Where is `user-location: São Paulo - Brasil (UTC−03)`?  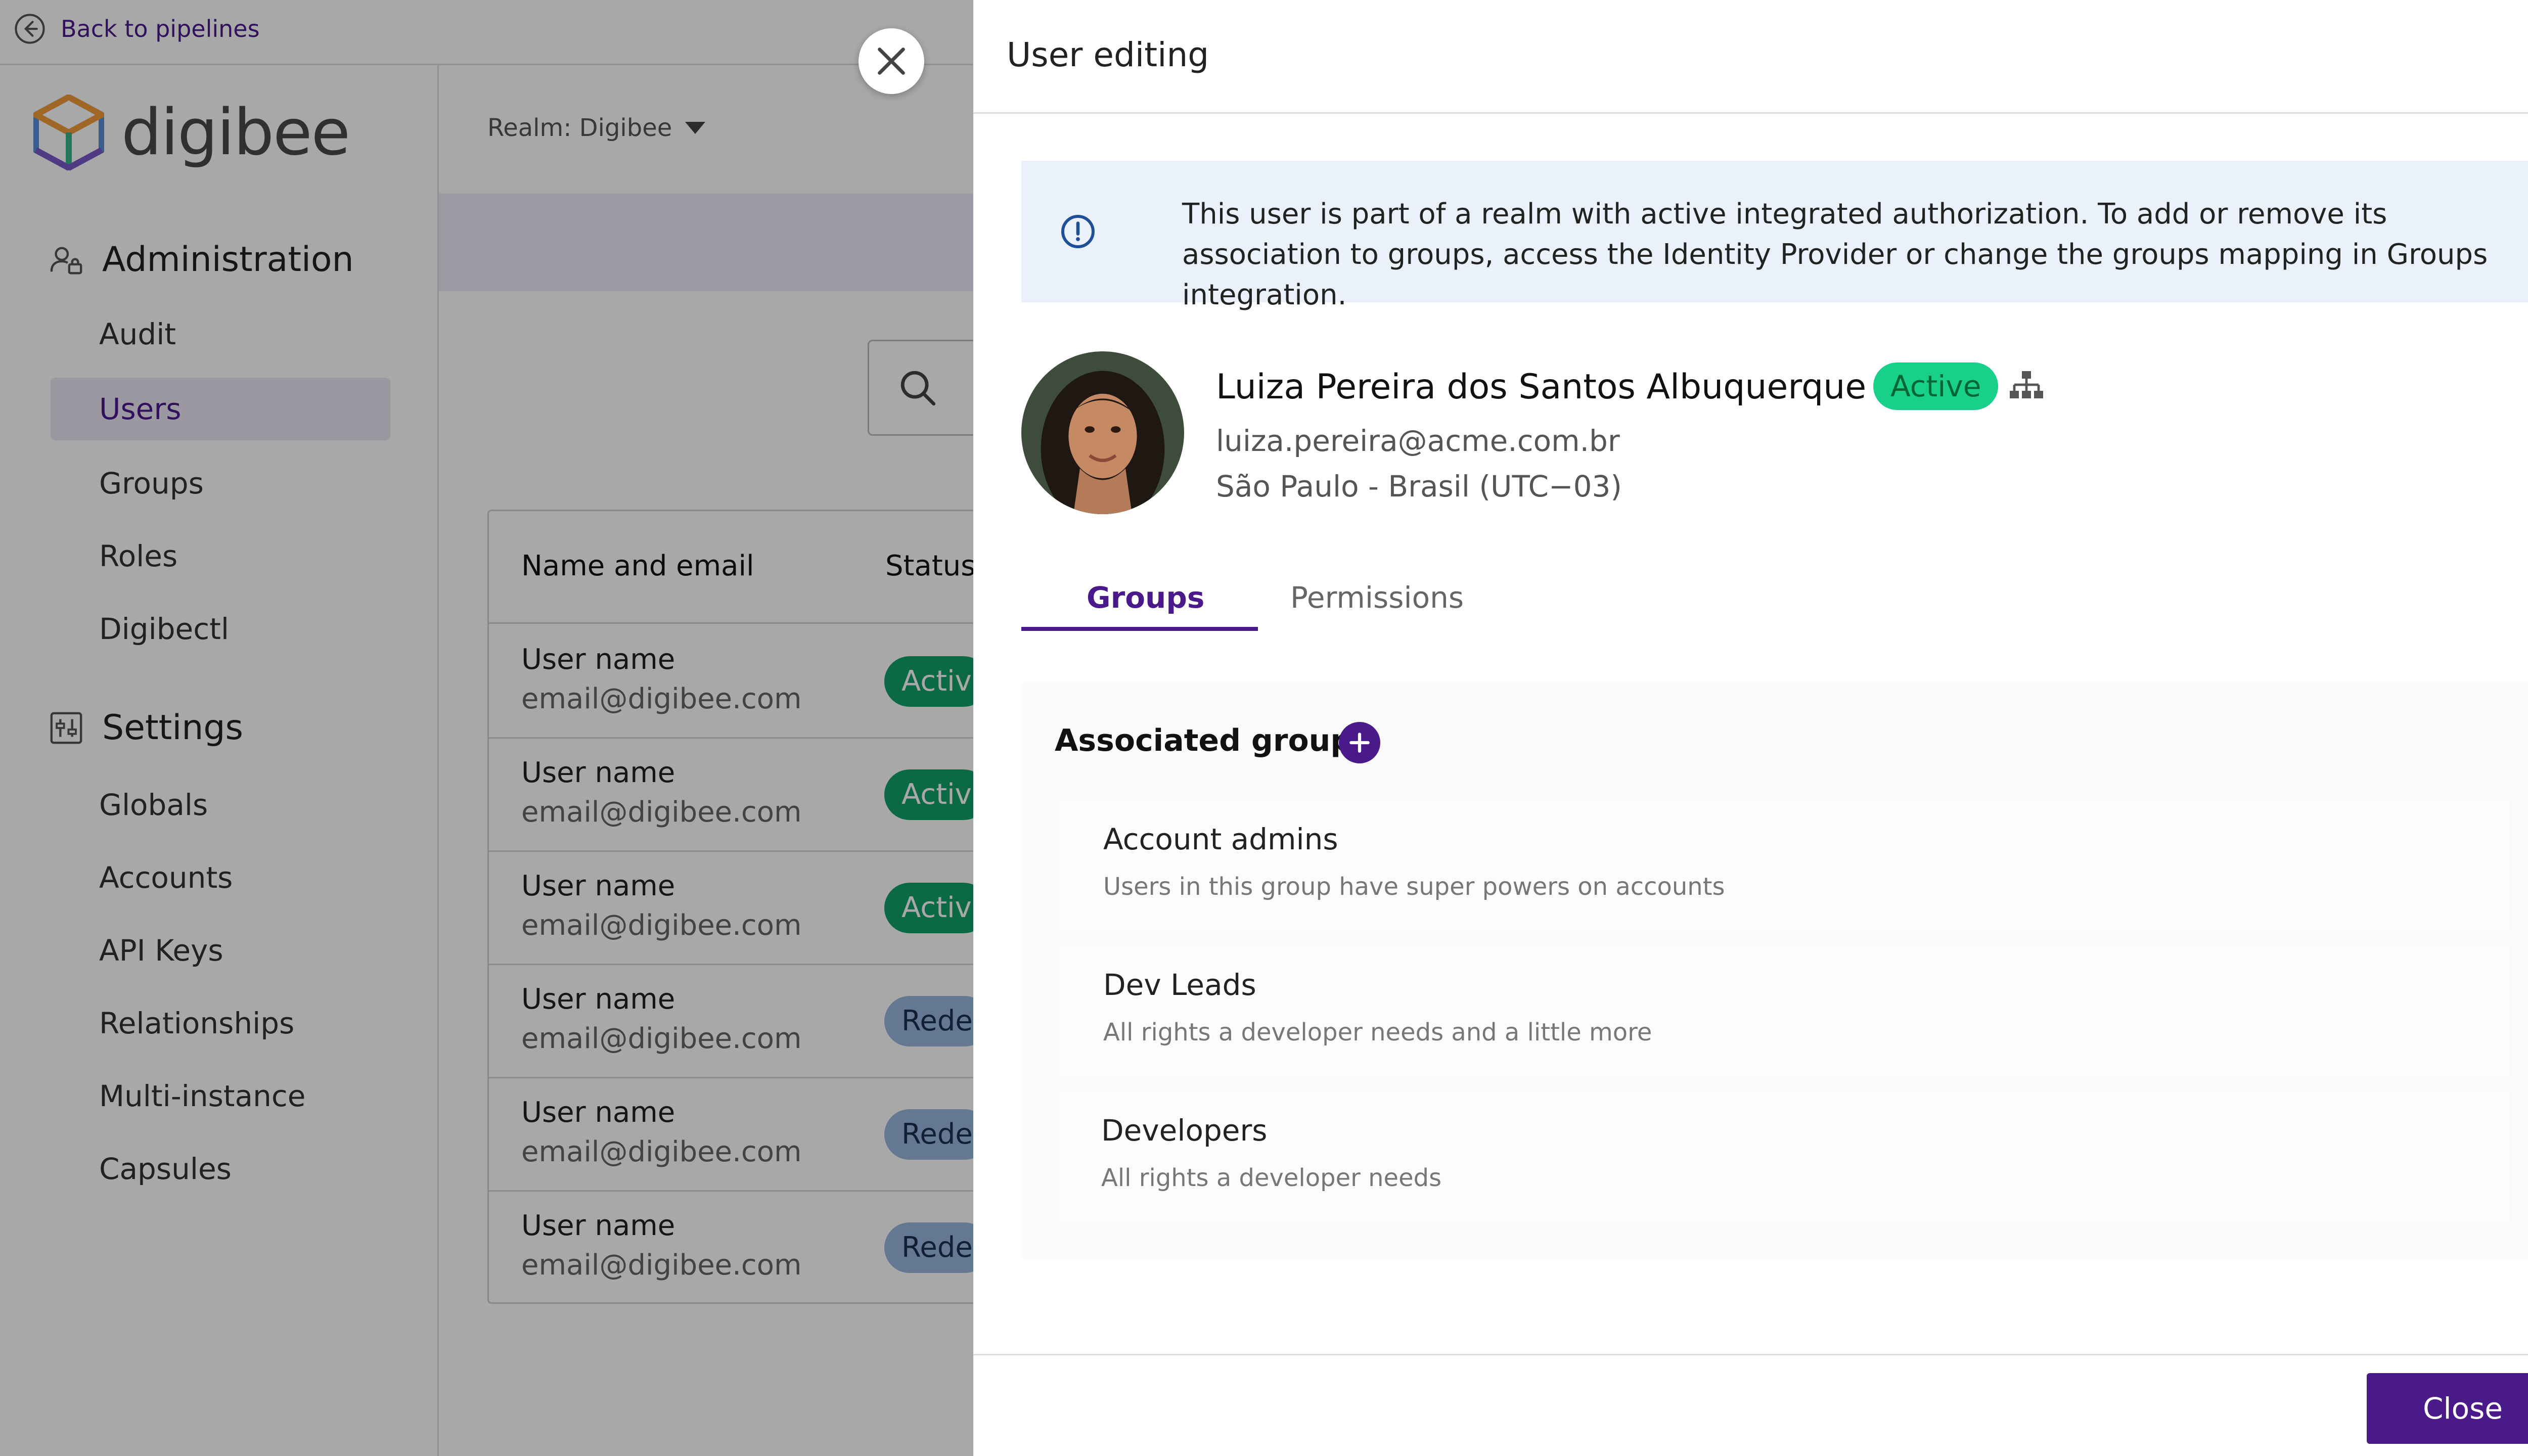
user-location: São Paulo - Brasil (UTC−03) is located at coordinates (1419, 486).